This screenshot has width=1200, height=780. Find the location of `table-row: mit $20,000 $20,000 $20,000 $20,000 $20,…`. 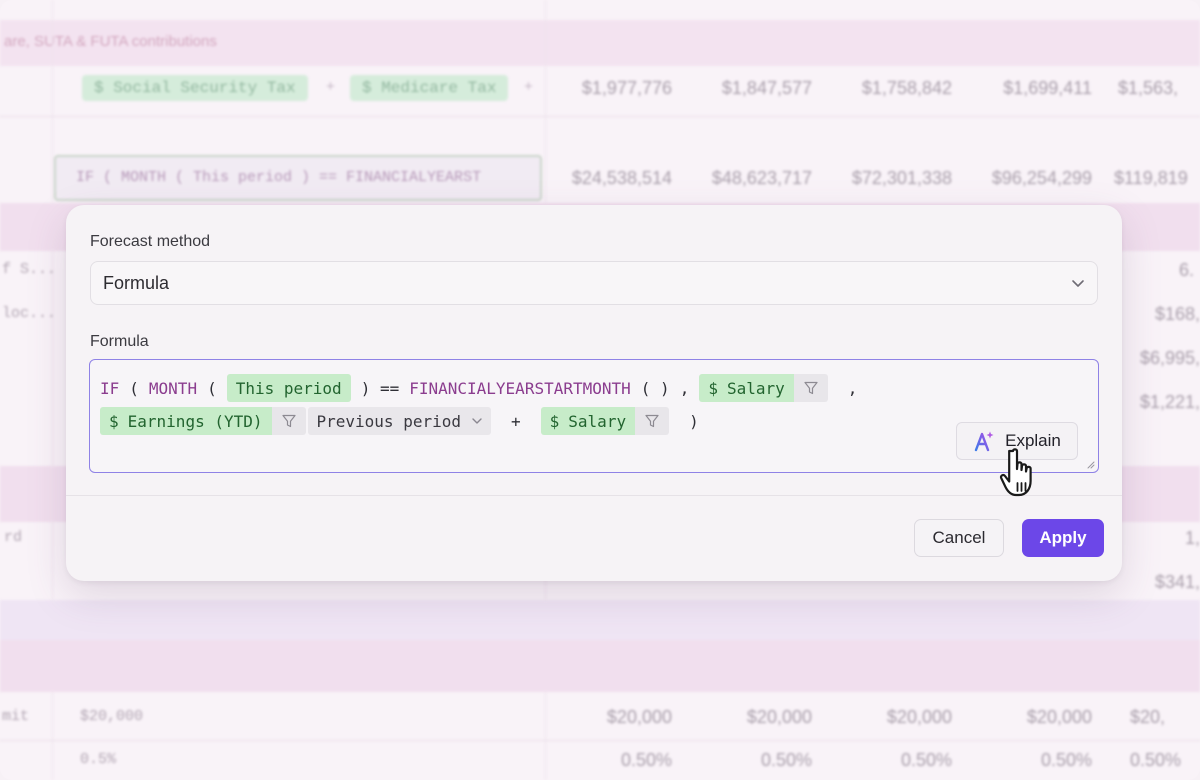

table-row: mit $20,000 $20,000 $20,000 $20,000 $20,… is located at coordinates (600, 717).